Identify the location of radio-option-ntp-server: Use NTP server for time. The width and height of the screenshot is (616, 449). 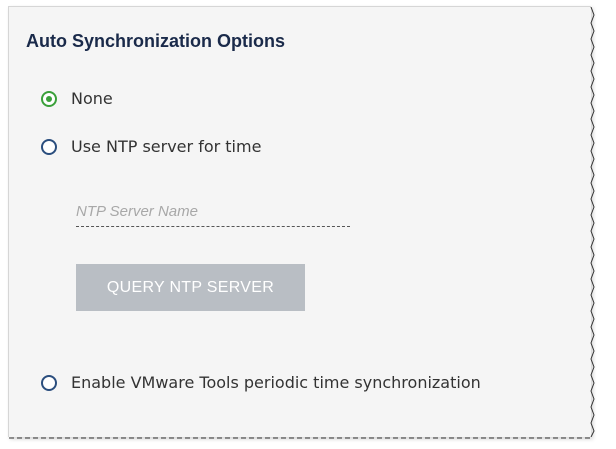
(151, 146).